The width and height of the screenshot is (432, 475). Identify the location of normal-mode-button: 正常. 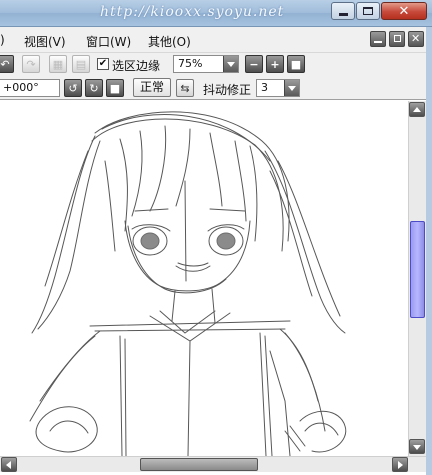
(152, 87).